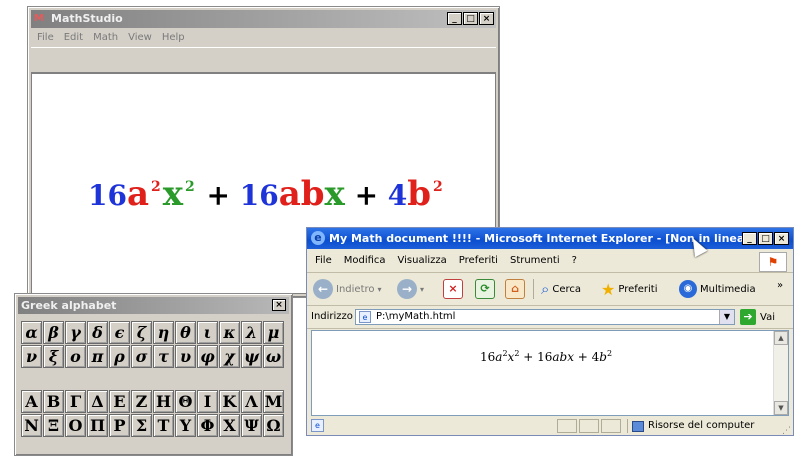 This screenshot has width=800, height=463. What do you see at coordinates (259, 195) in the screenshot?
I see `formula-coef-2: 16` at bounding box center [259, 195].